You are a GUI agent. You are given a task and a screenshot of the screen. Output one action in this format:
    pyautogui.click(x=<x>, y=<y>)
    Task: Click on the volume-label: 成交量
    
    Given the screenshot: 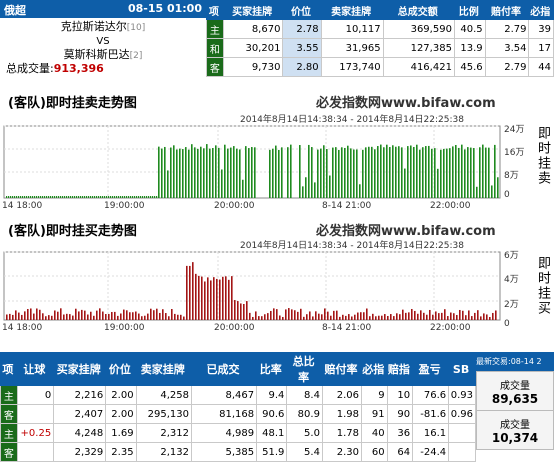 What is the action you would take?
    pyautogui.click(x=515, y=425)
    